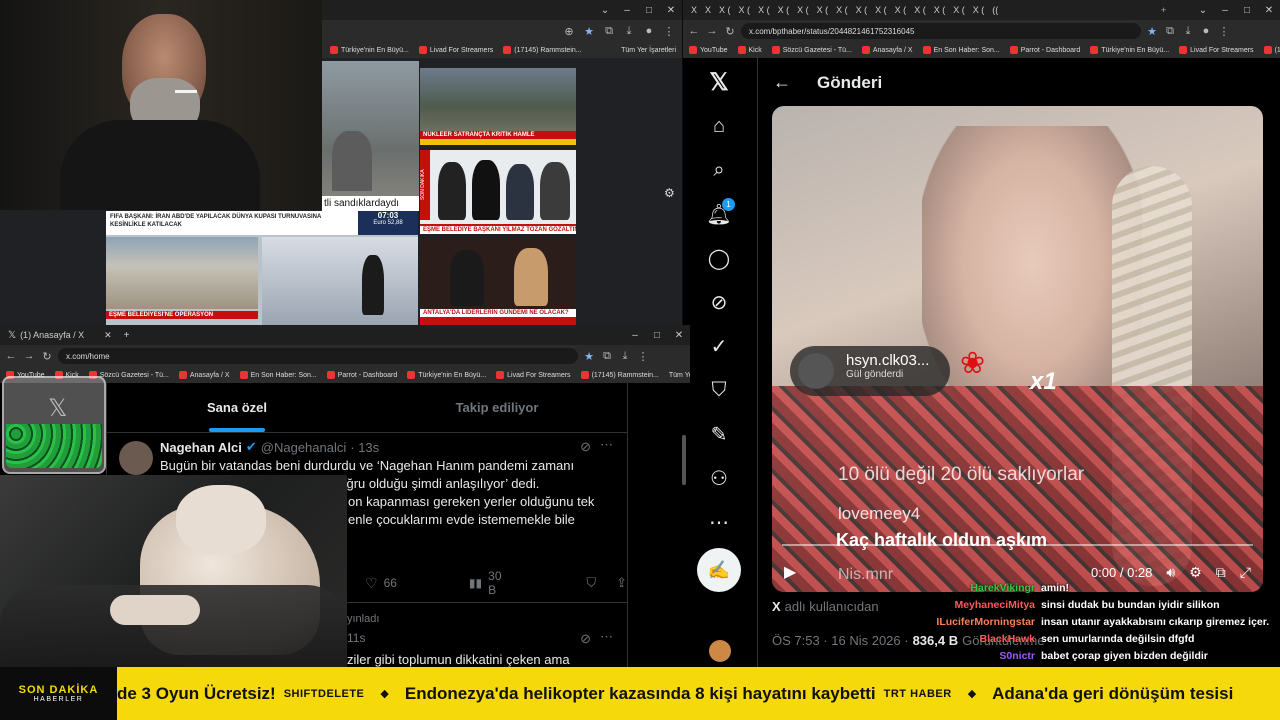 This screenshot has height=720, width=1280. What do you see at coordinates (749, 50) in the screenshot?
I see `bookmark-item: Kick` at bounding box center [749, 50].